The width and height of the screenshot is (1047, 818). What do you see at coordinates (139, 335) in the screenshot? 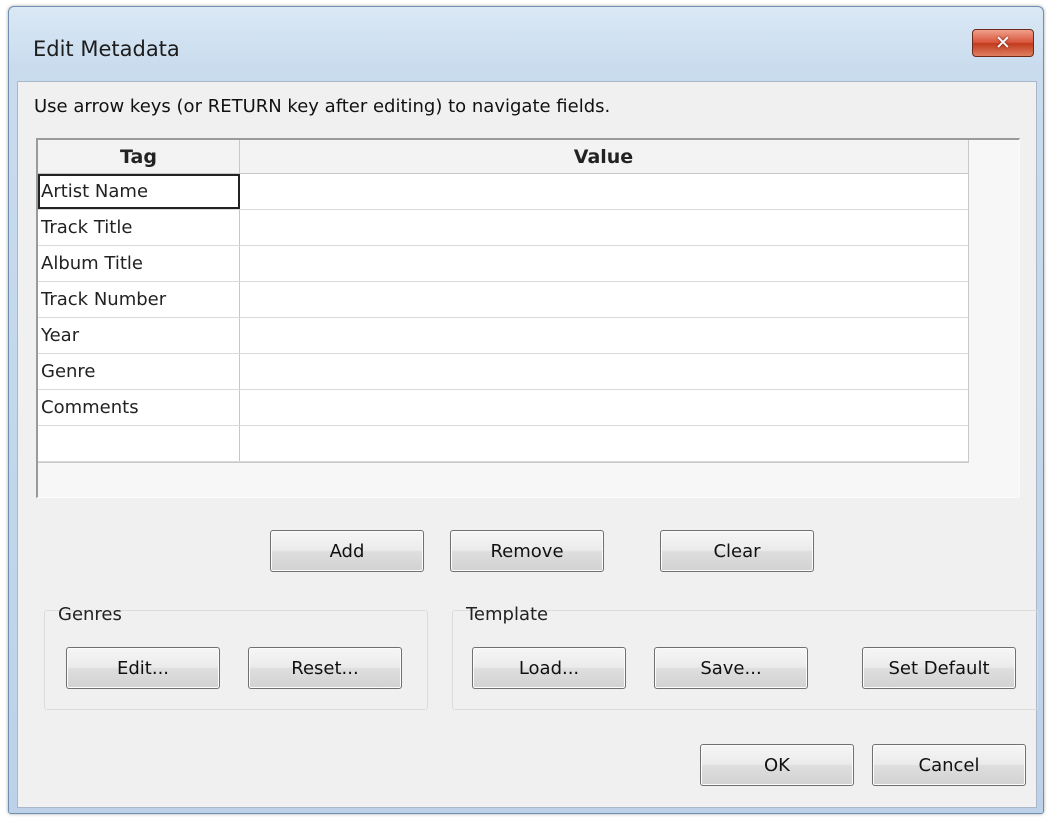
I see `tag-cell: Year` at bounding box center [139, 335].